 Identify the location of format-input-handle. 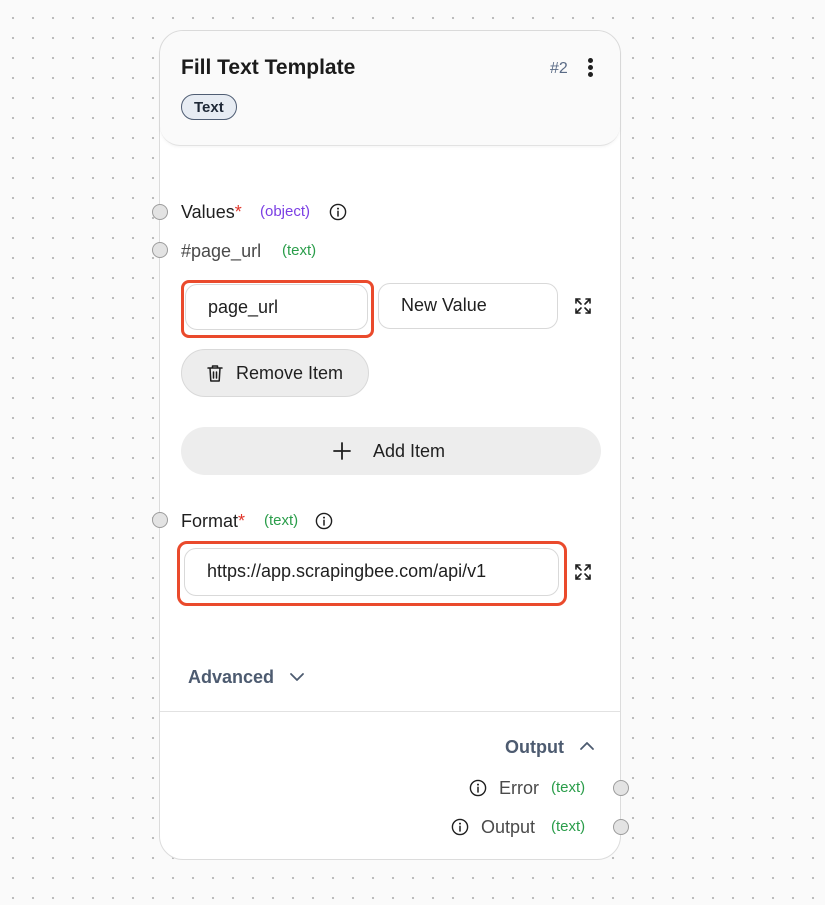
(160, 520).